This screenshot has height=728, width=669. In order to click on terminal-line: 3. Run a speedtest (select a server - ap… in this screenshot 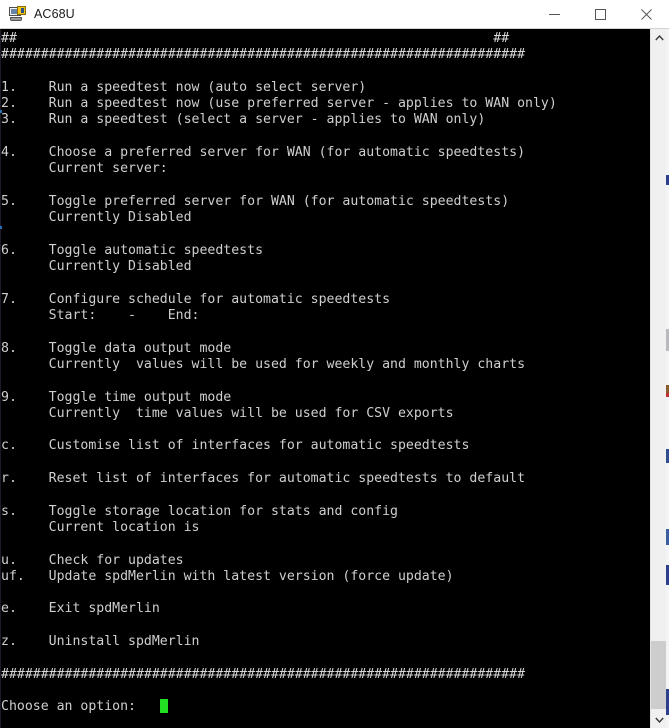, I will do `click(243, 120)`.